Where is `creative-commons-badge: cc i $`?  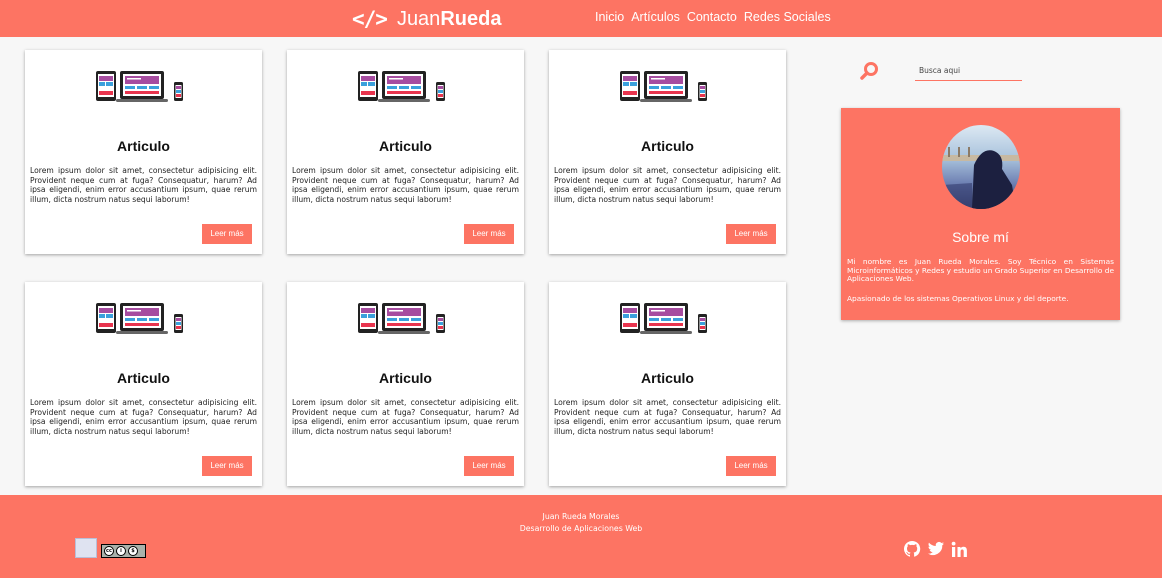 creative-commons-badge: cc i $ is located at coordinates (123, 551).